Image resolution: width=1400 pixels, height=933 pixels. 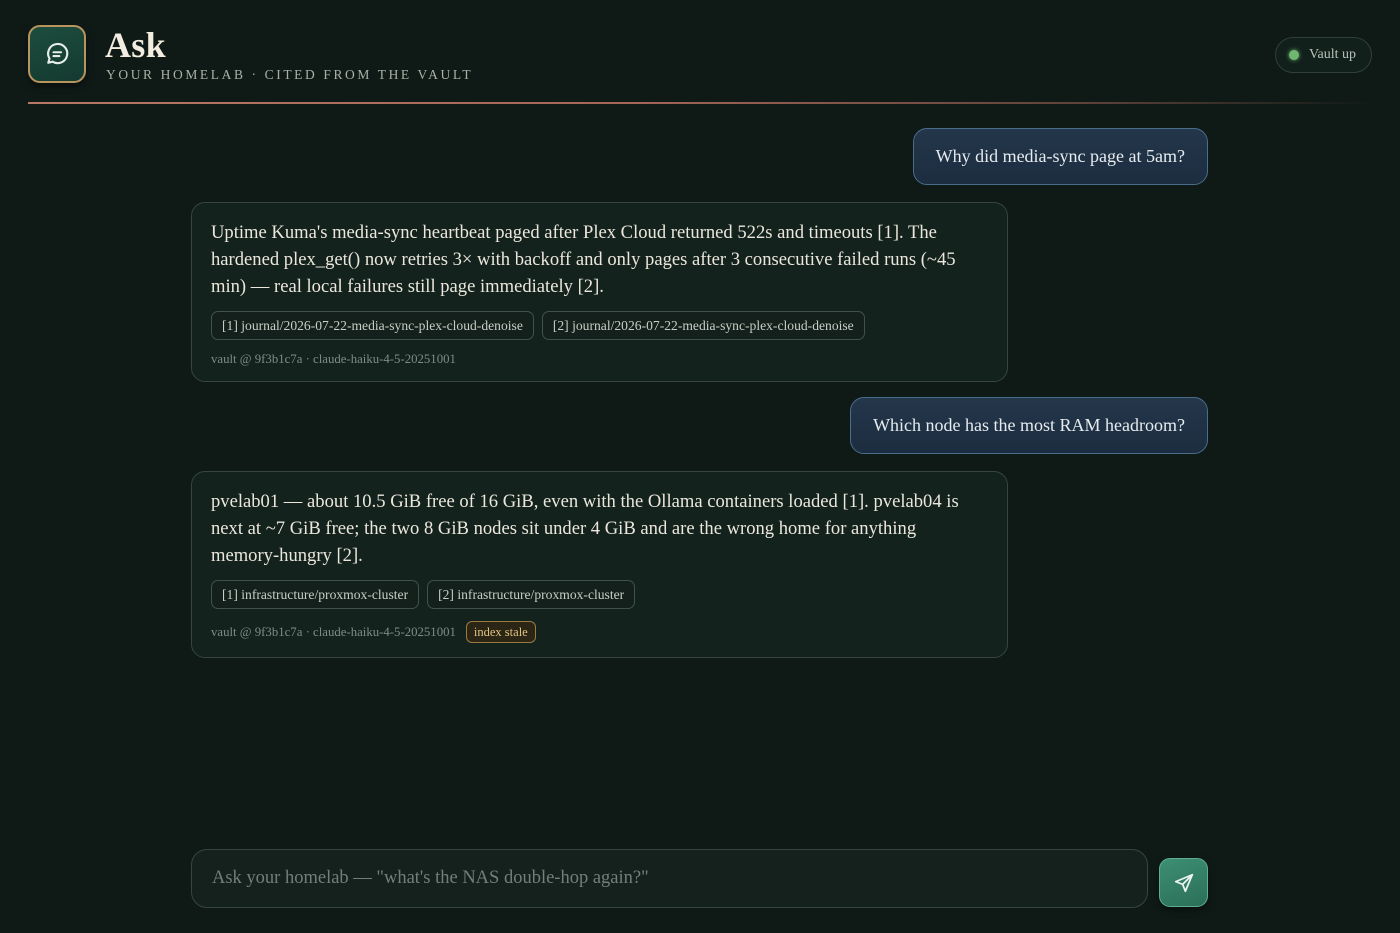 I want to click on user-message-text: Why did media-sync page at 5am?, so click(x=1060, y=156).